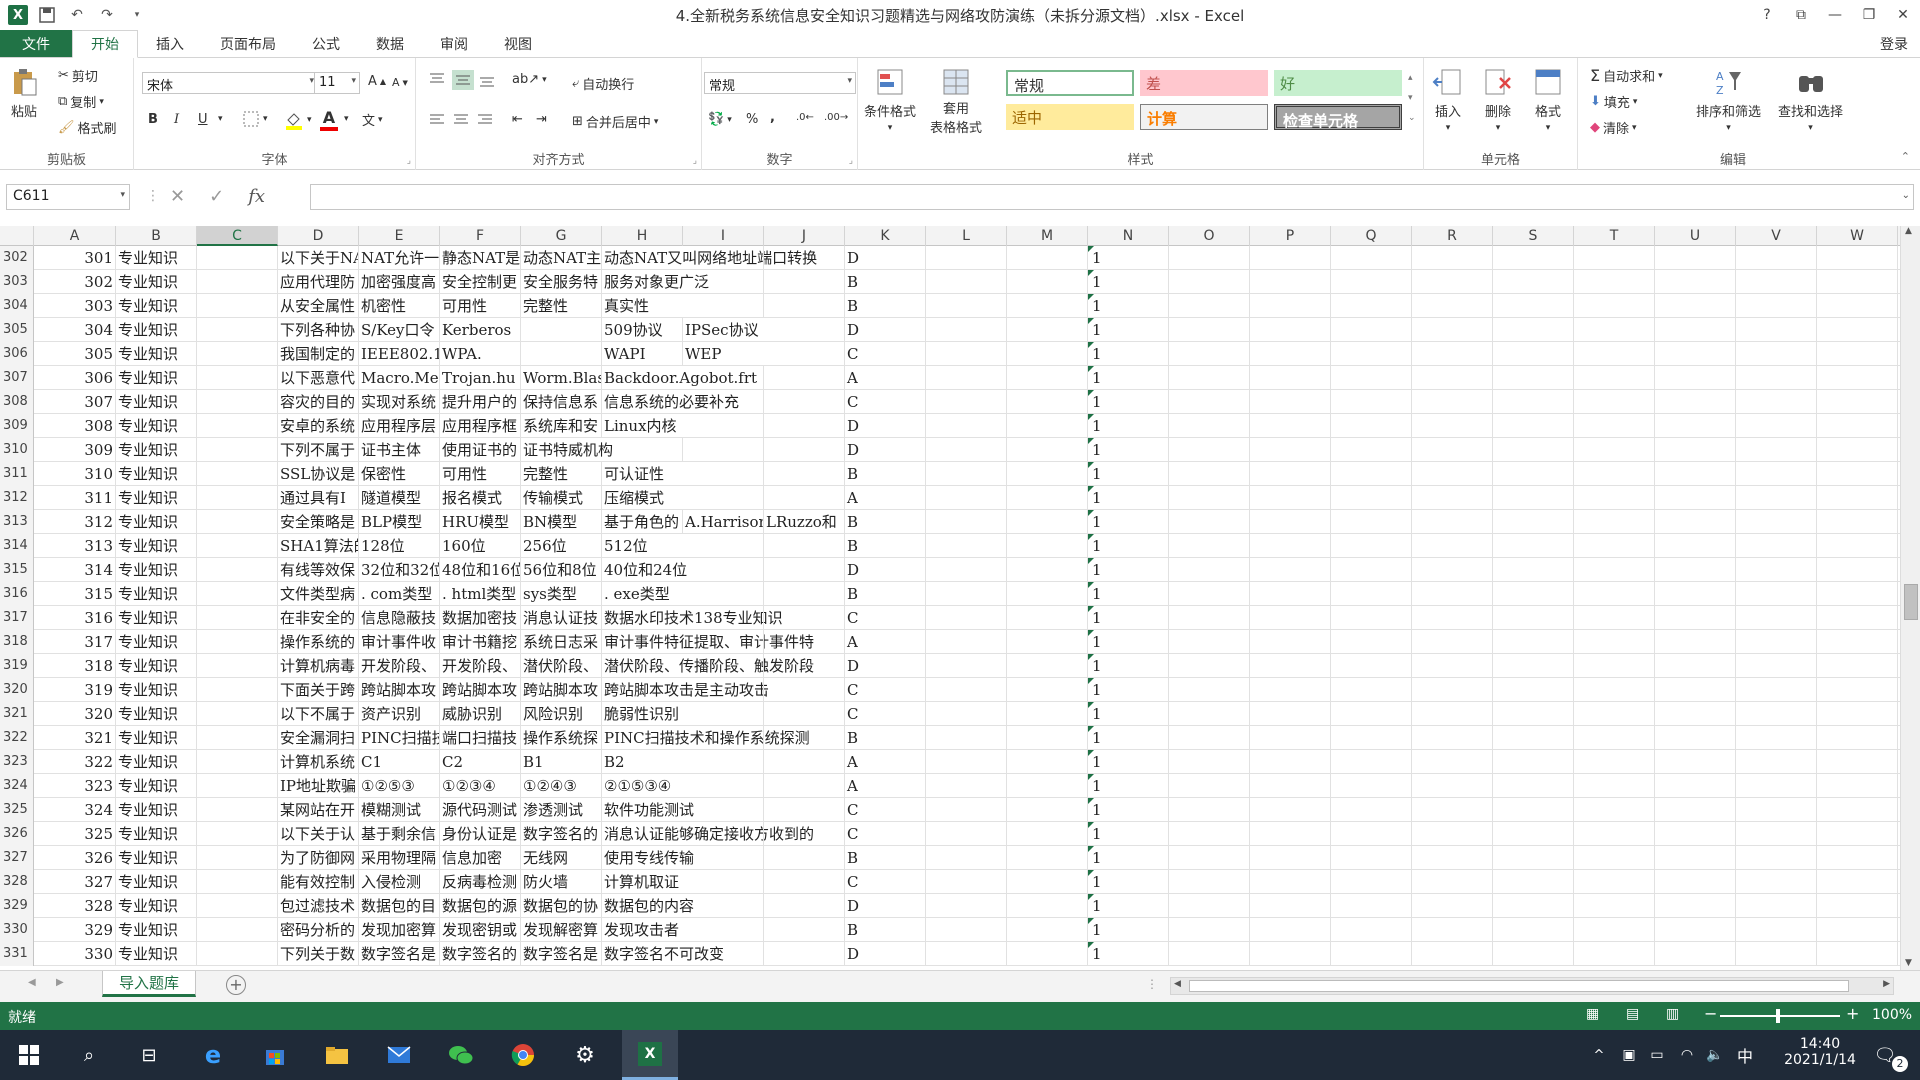 This screenshot has height=1080, width=1920. What do you see at coordinates (255, 119) in the screenshot?
I see `borders-icon: ▾` at bounding box center [255, 119].